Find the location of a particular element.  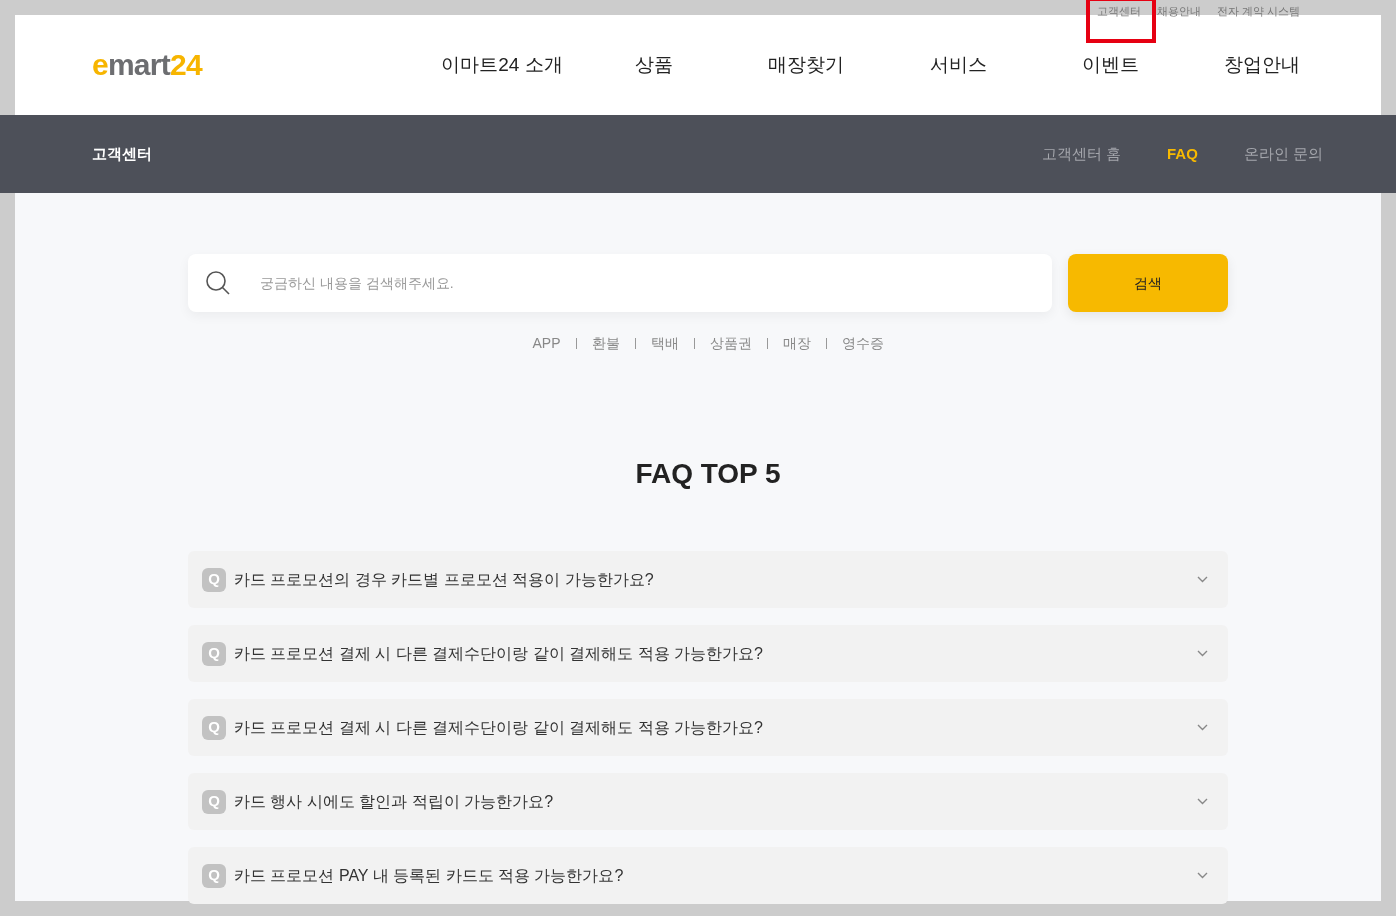

nav-item: 이벤트 is located at coordinates (1110, 65).